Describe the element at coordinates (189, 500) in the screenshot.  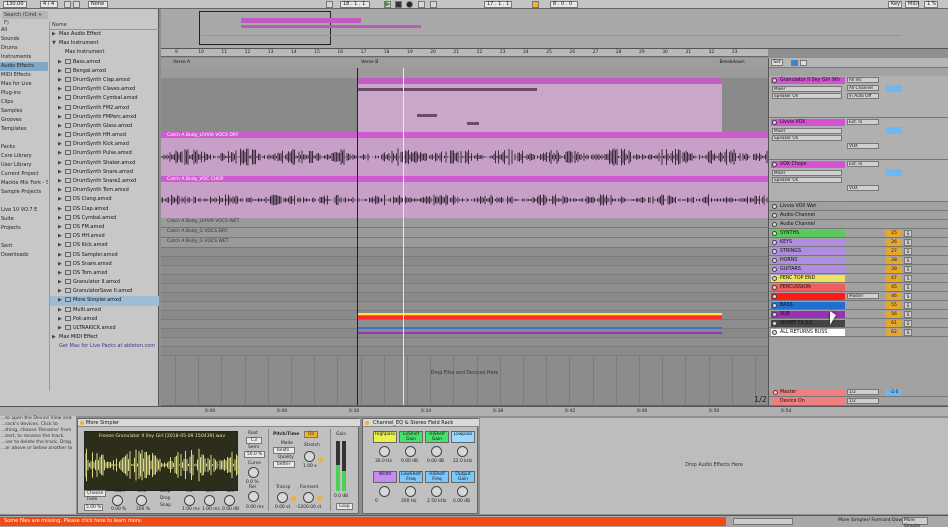
I see `att-knob` at that location.